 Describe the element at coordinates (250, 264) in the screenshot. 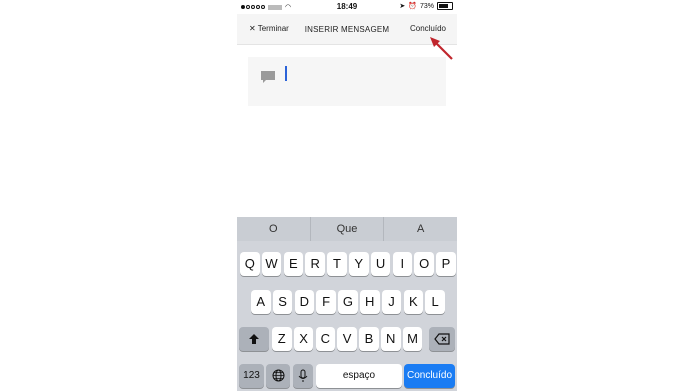

I see `key-q: Q` at that location.